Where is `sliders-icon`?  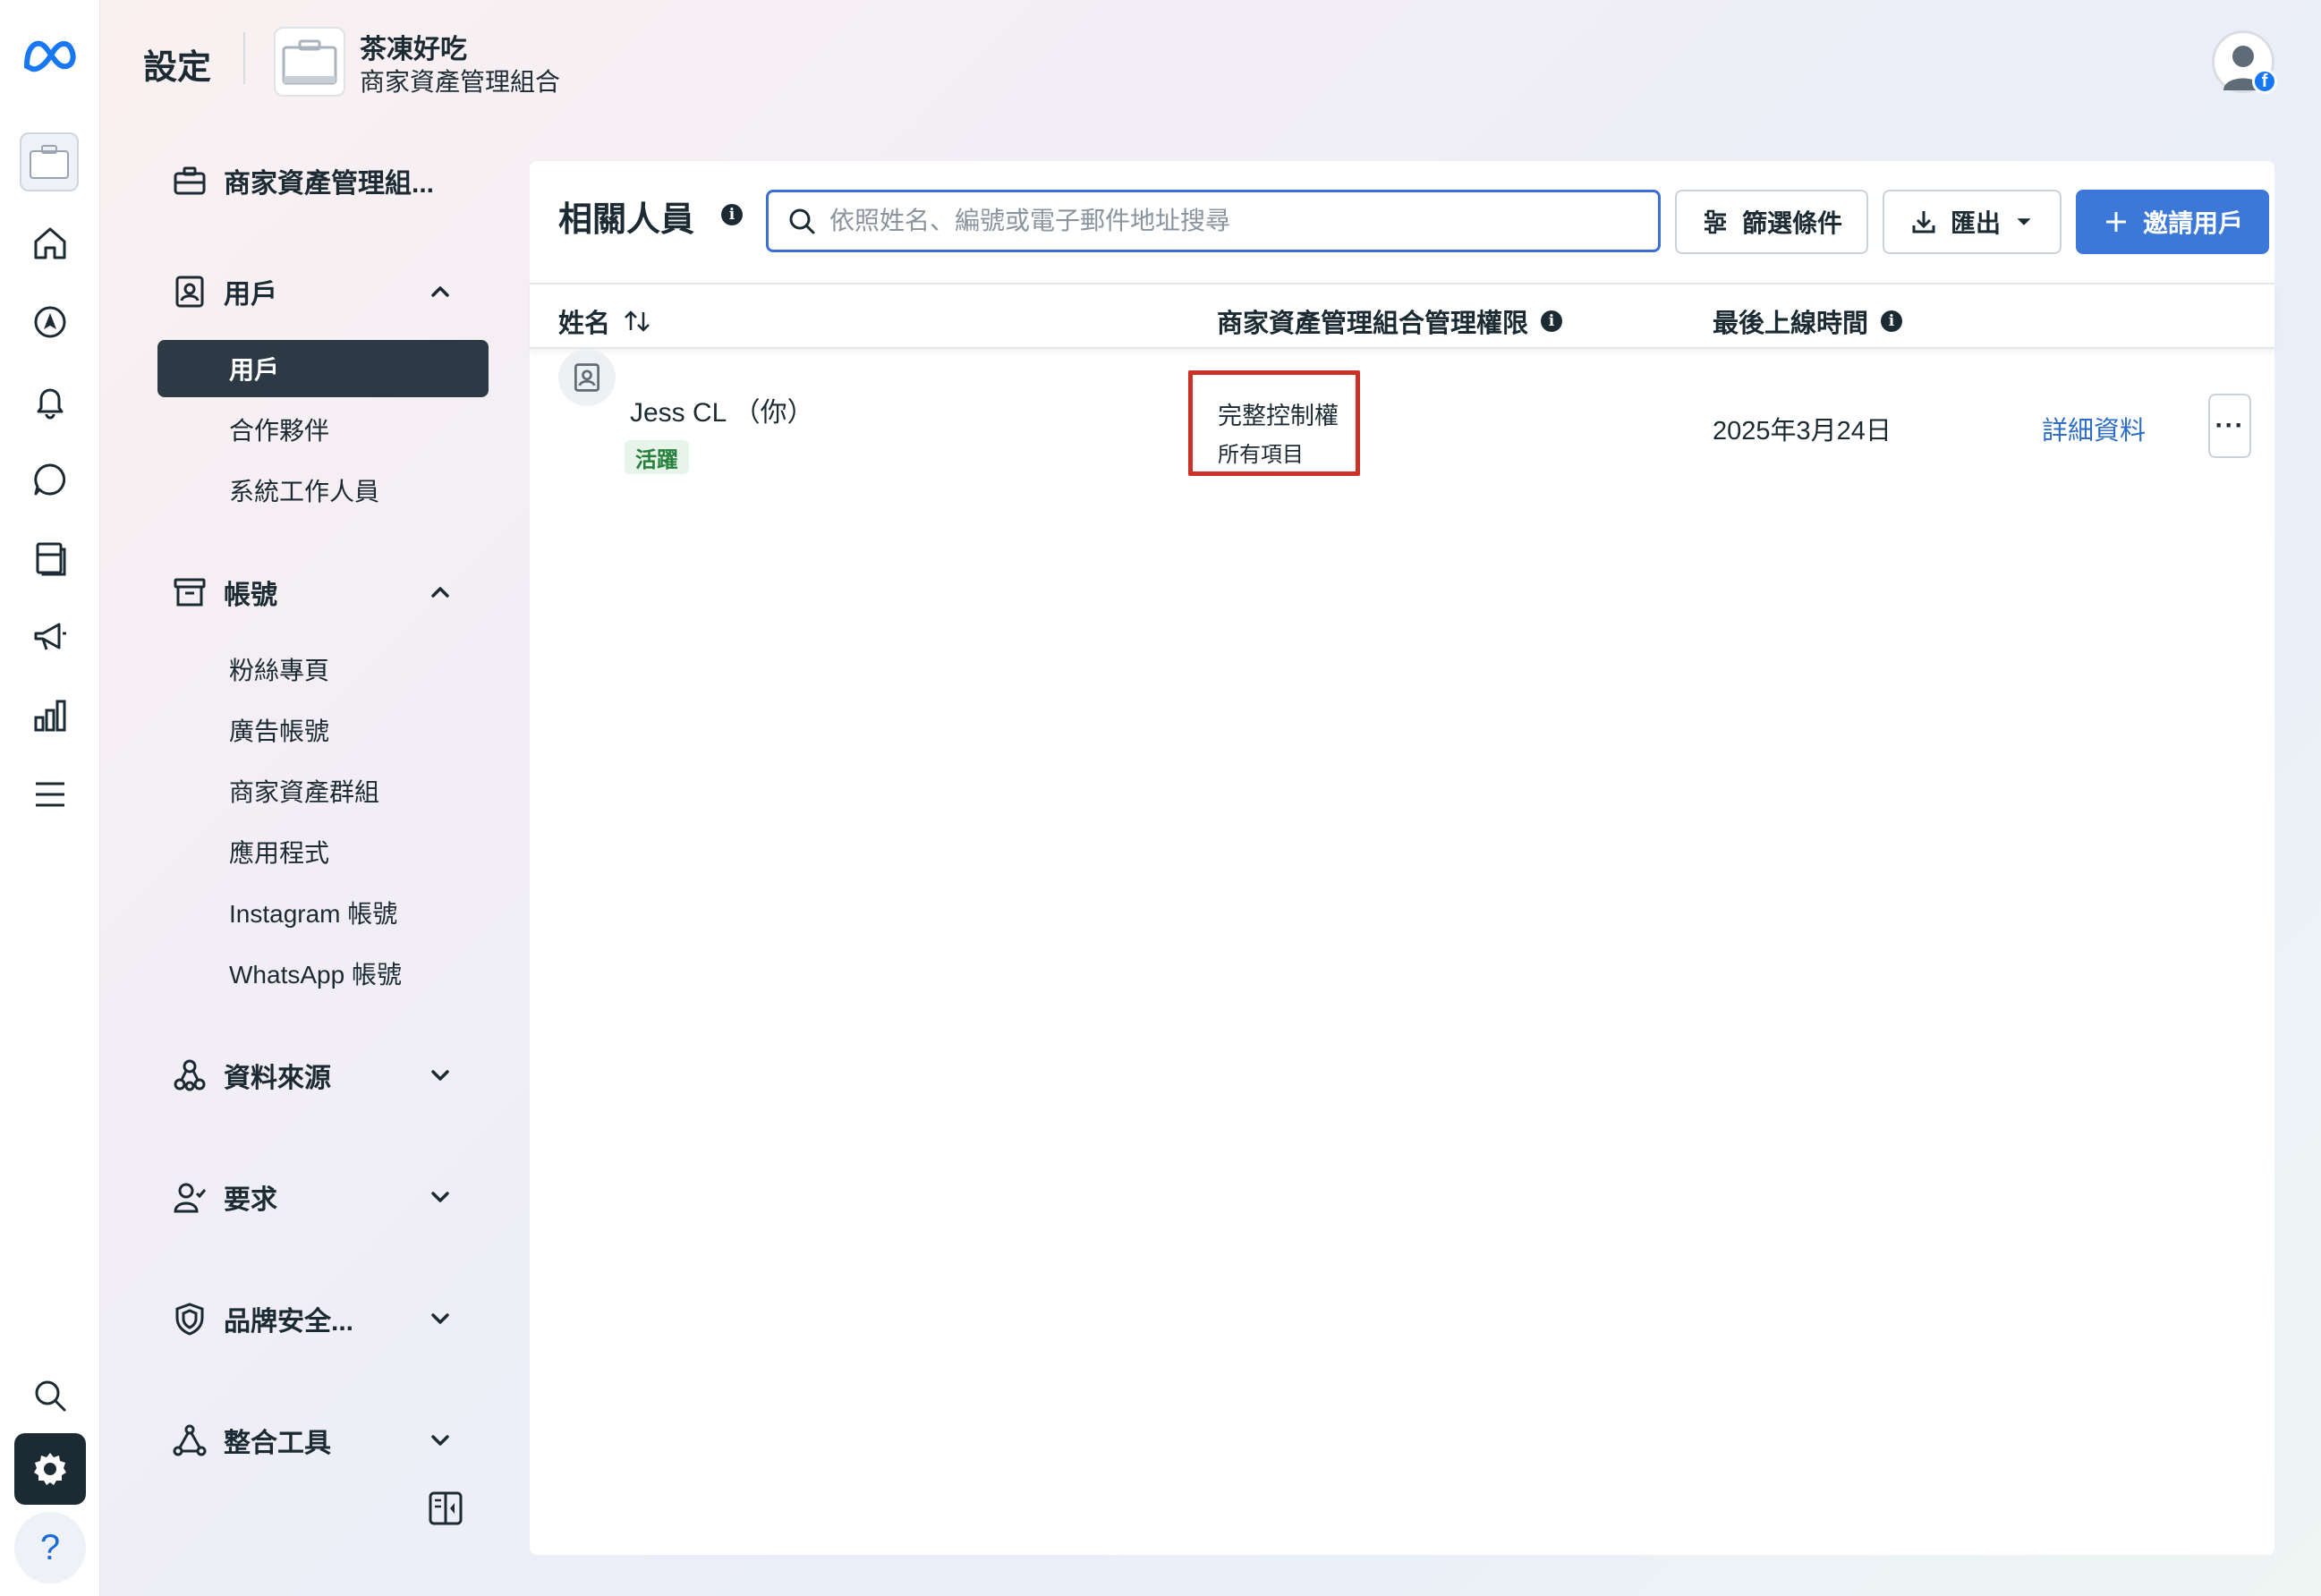 sliders-icon is located at coordinates (1715, 221).